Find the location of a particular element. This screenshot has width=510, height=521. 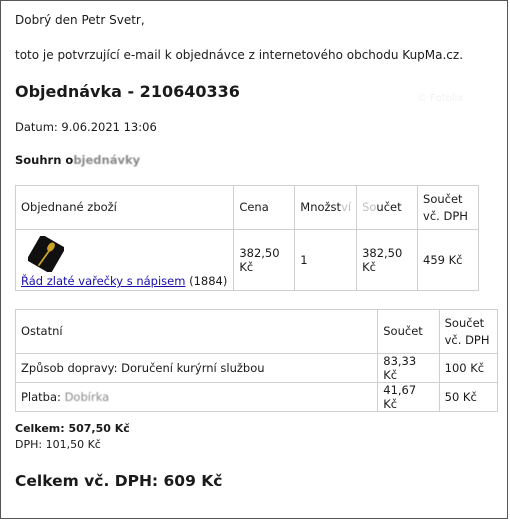

payment-label-prefix: Platba: is located at coordinates (41, 397).